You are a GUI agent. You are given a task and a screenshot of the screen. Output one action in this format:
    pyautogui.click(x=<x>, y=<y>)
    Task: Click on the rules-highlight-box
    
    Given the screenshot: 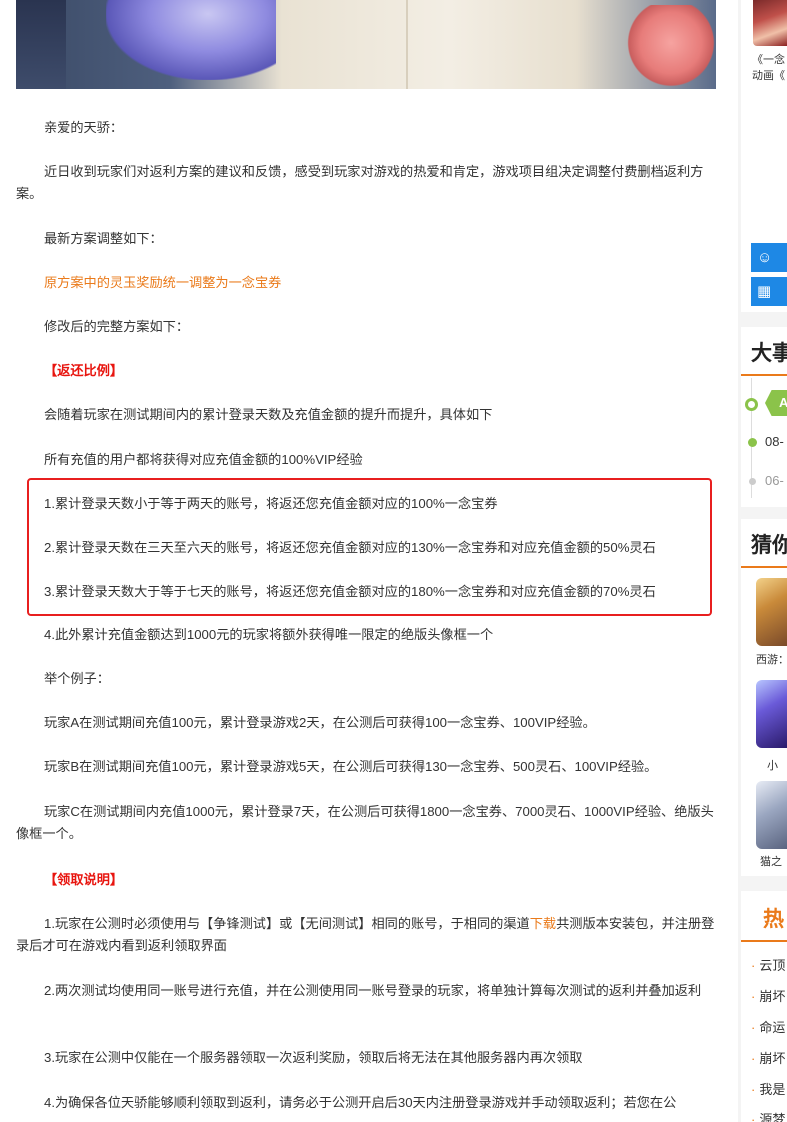 What is the action you would take?
    pyautogui.click(x=369, y=547)
    